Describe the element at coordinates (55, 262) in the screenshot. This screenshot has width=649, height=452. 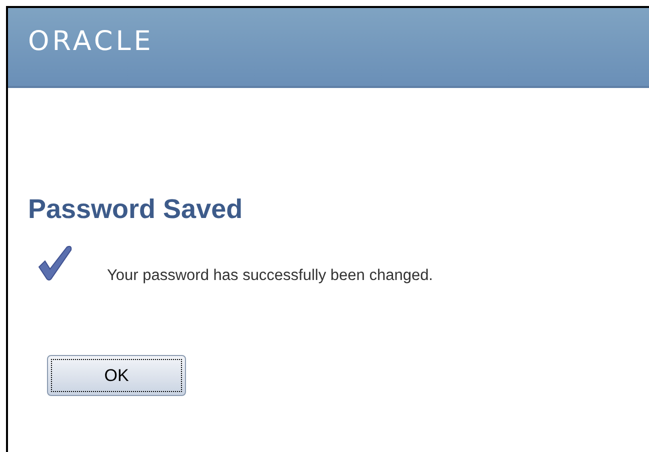
I see `checkmark-icon` at that location.